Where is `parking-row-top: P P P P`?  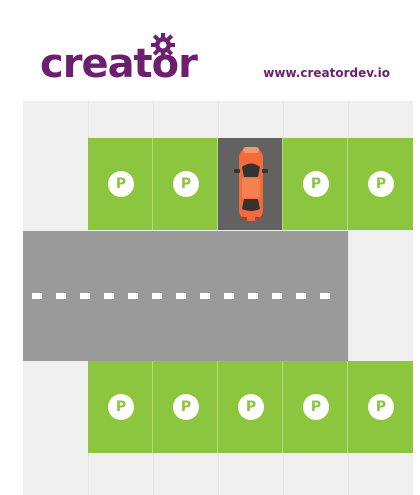
parking-row-top: P P P P is located at coordinates (250, 184).